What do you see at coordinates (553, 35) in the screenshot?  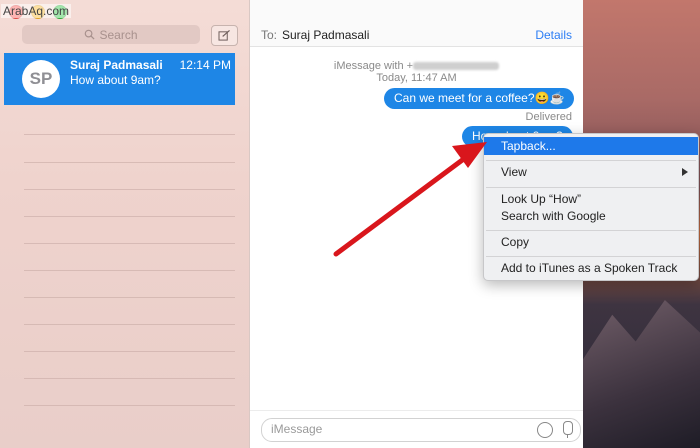 I see `details-button: Details` at bounding box center [553, 35].